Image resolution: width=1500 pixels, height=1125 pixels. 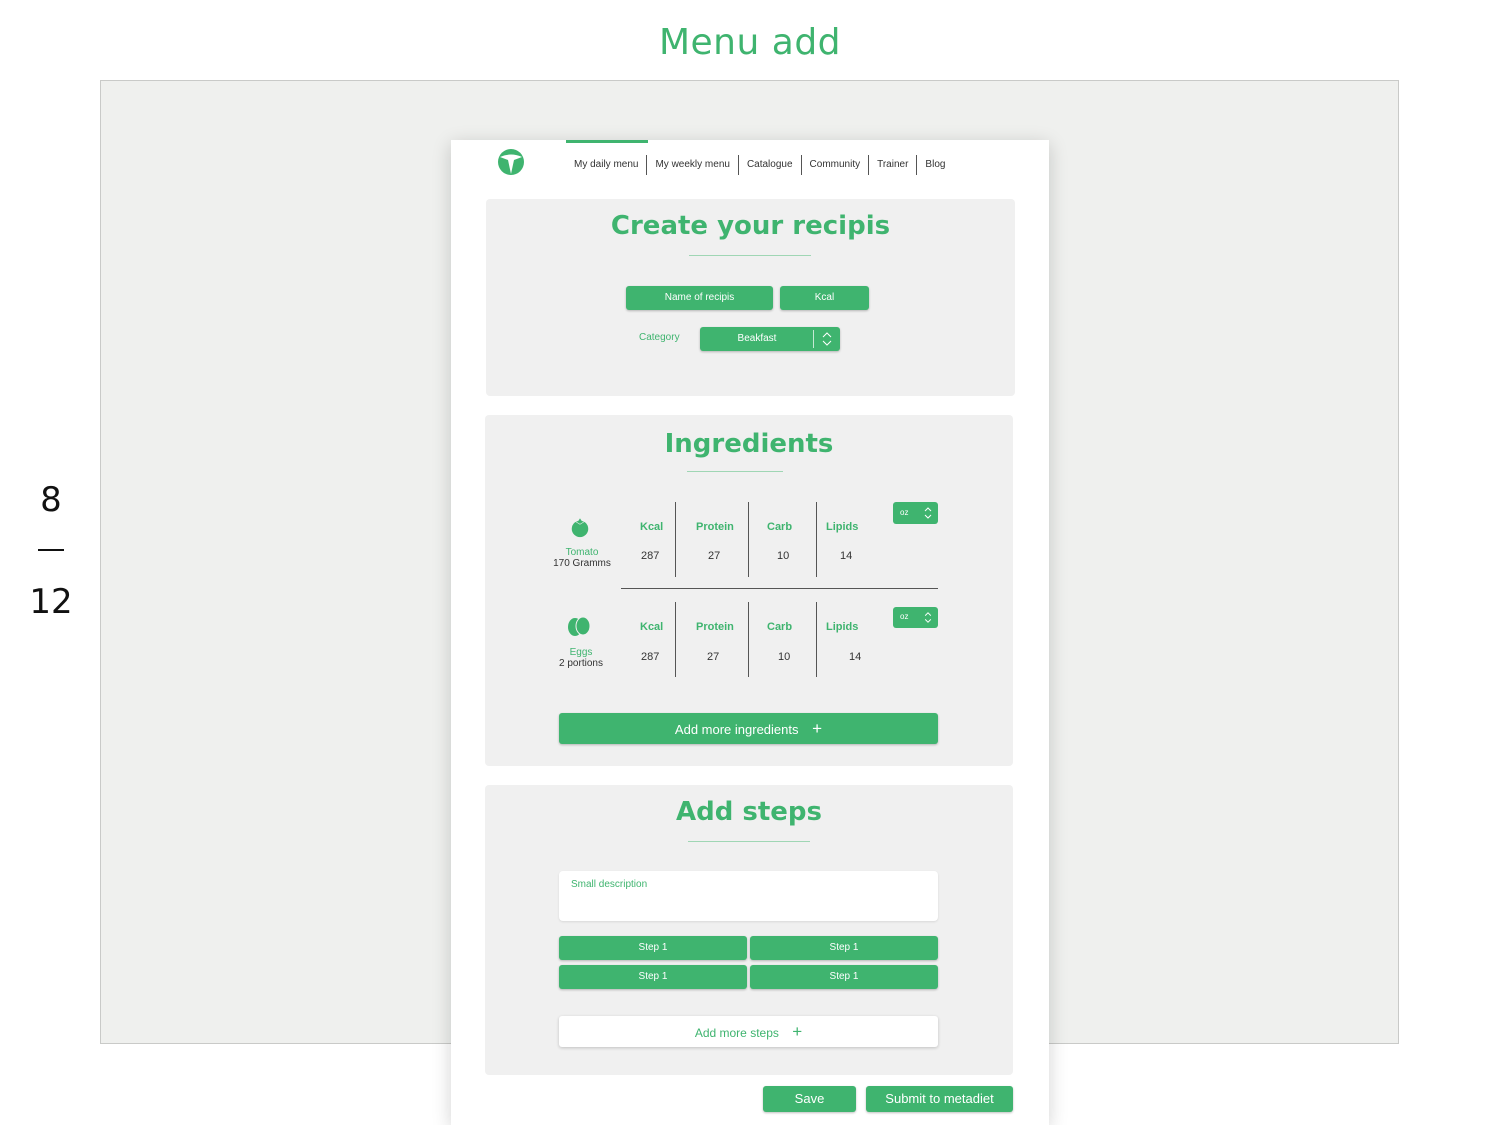 I want to click on page-counter-total: 12, so click(x=51, y=602).